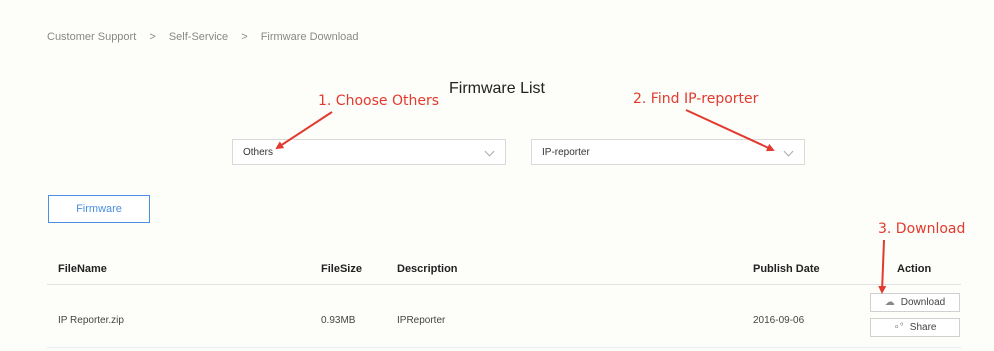 The height and width of the screenshot is (351, 994). What do you see at coordinates (504, 284) in the screenshot?
I see `table-header-divider` at bounding box center [504, 284].